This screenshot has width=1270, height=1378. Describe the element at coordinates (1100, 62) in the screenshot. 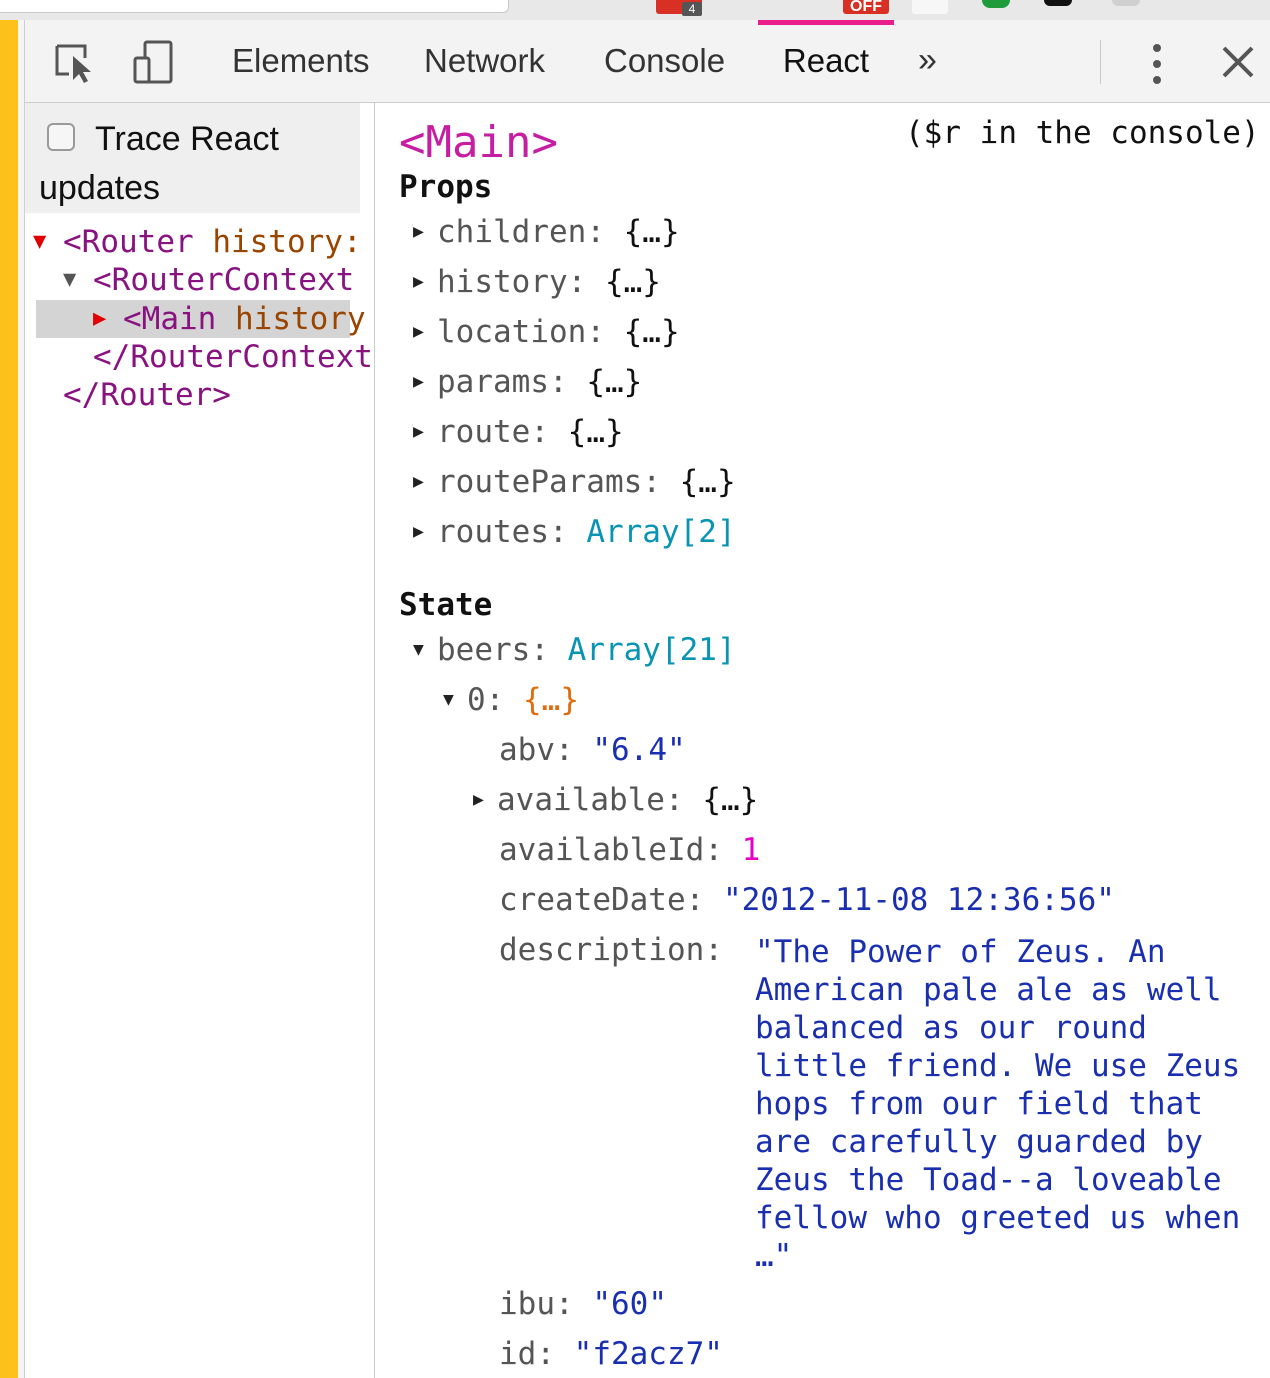

I see `toolbar-divider` at that location.